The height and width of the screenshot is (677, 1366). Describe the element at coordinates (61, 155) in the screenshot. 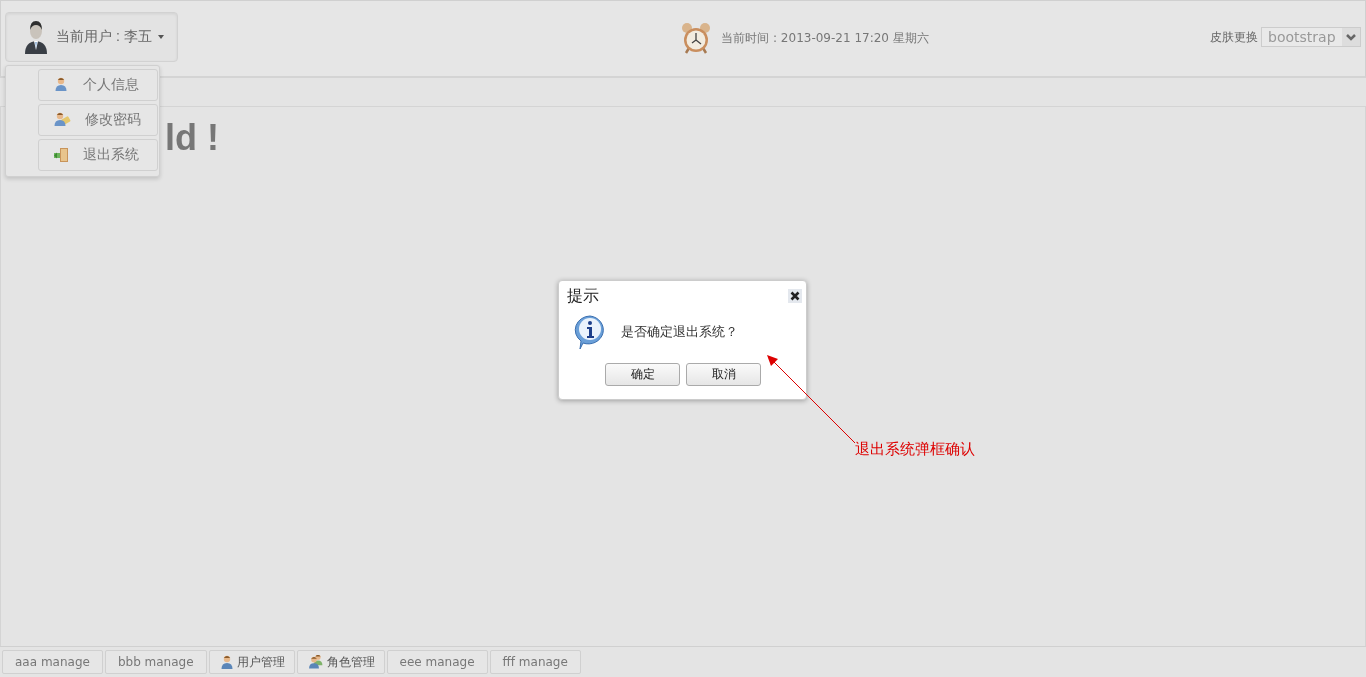

I see `door-exit-icon` at that location.